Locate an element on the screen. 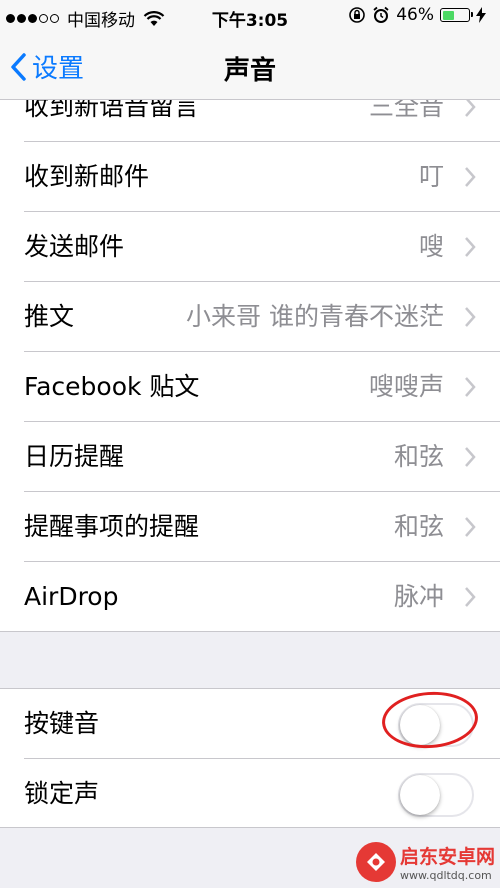 The height and width of the screenshot is (888, 500). row-value: 三全音 is located at coordinates (406, 110).